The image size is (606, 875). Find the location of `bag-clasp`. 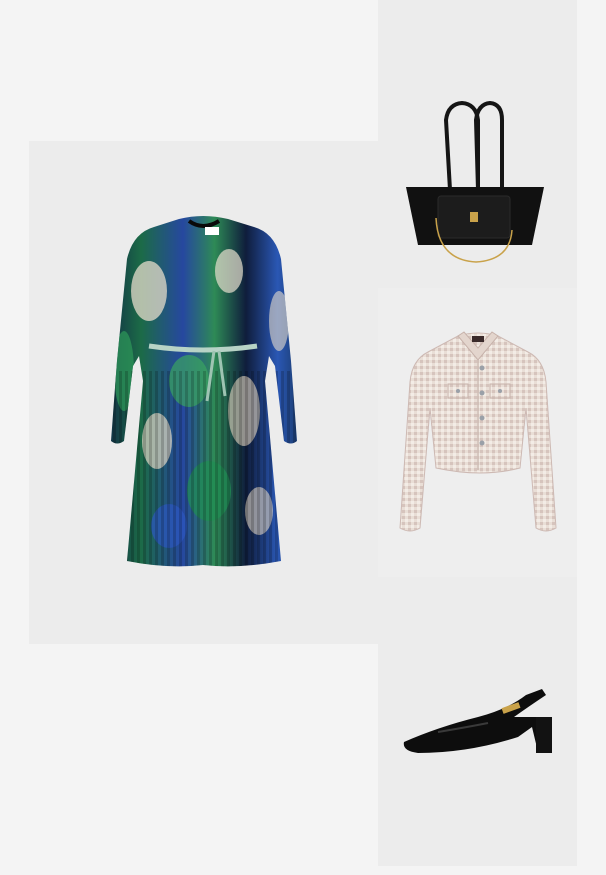

bag-clasp is located at coordinates (474, 217).